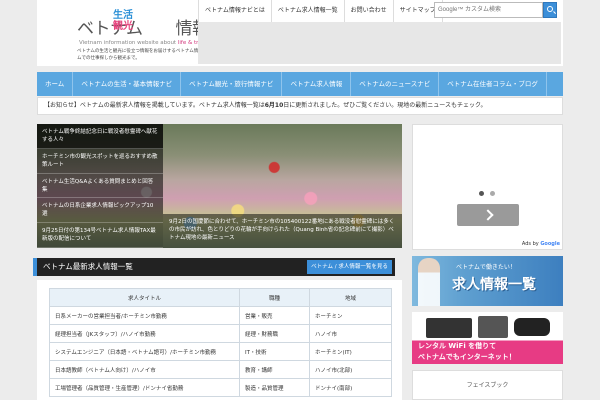 The image size is (600, 400). What do you see at coordinates (234, 11) in the screenshot?
I see `top-nav-about: ベトナム情報ナビとは` at bounding box center [234, 11].